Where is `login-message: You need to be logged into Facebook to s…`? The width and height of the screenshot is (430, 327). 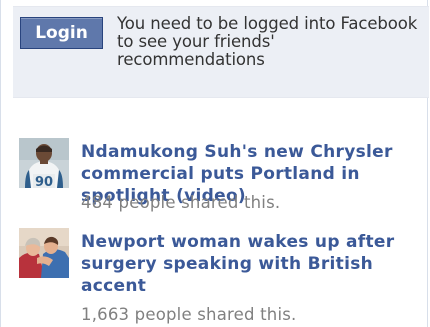 login-message: You need to be logged into Facebook to s… is located at coordinates (267, 41).